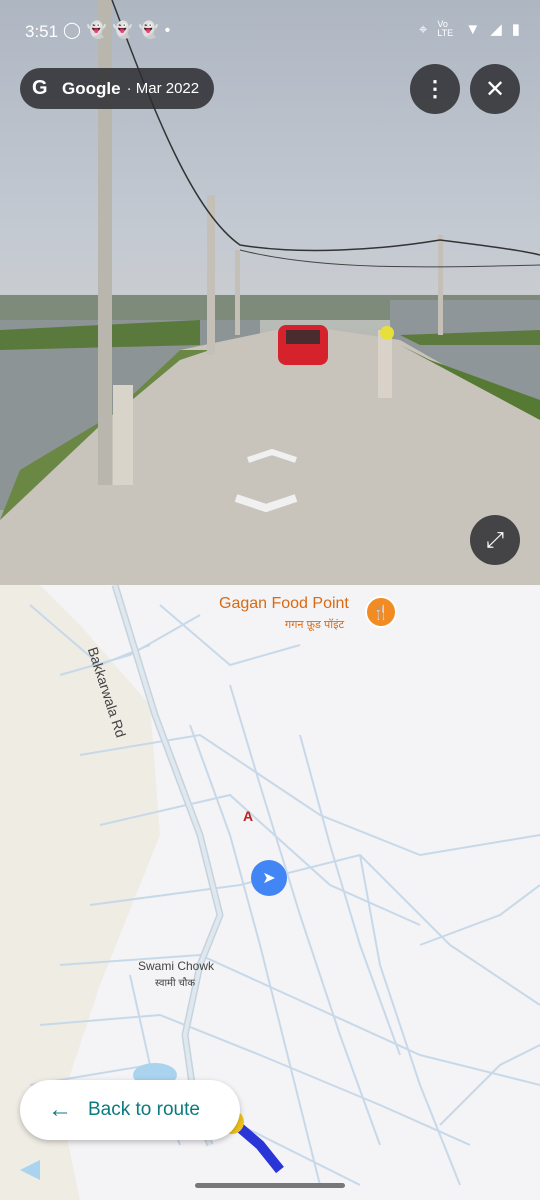  I want to click on google-g-icon: G, so click(40, 88).